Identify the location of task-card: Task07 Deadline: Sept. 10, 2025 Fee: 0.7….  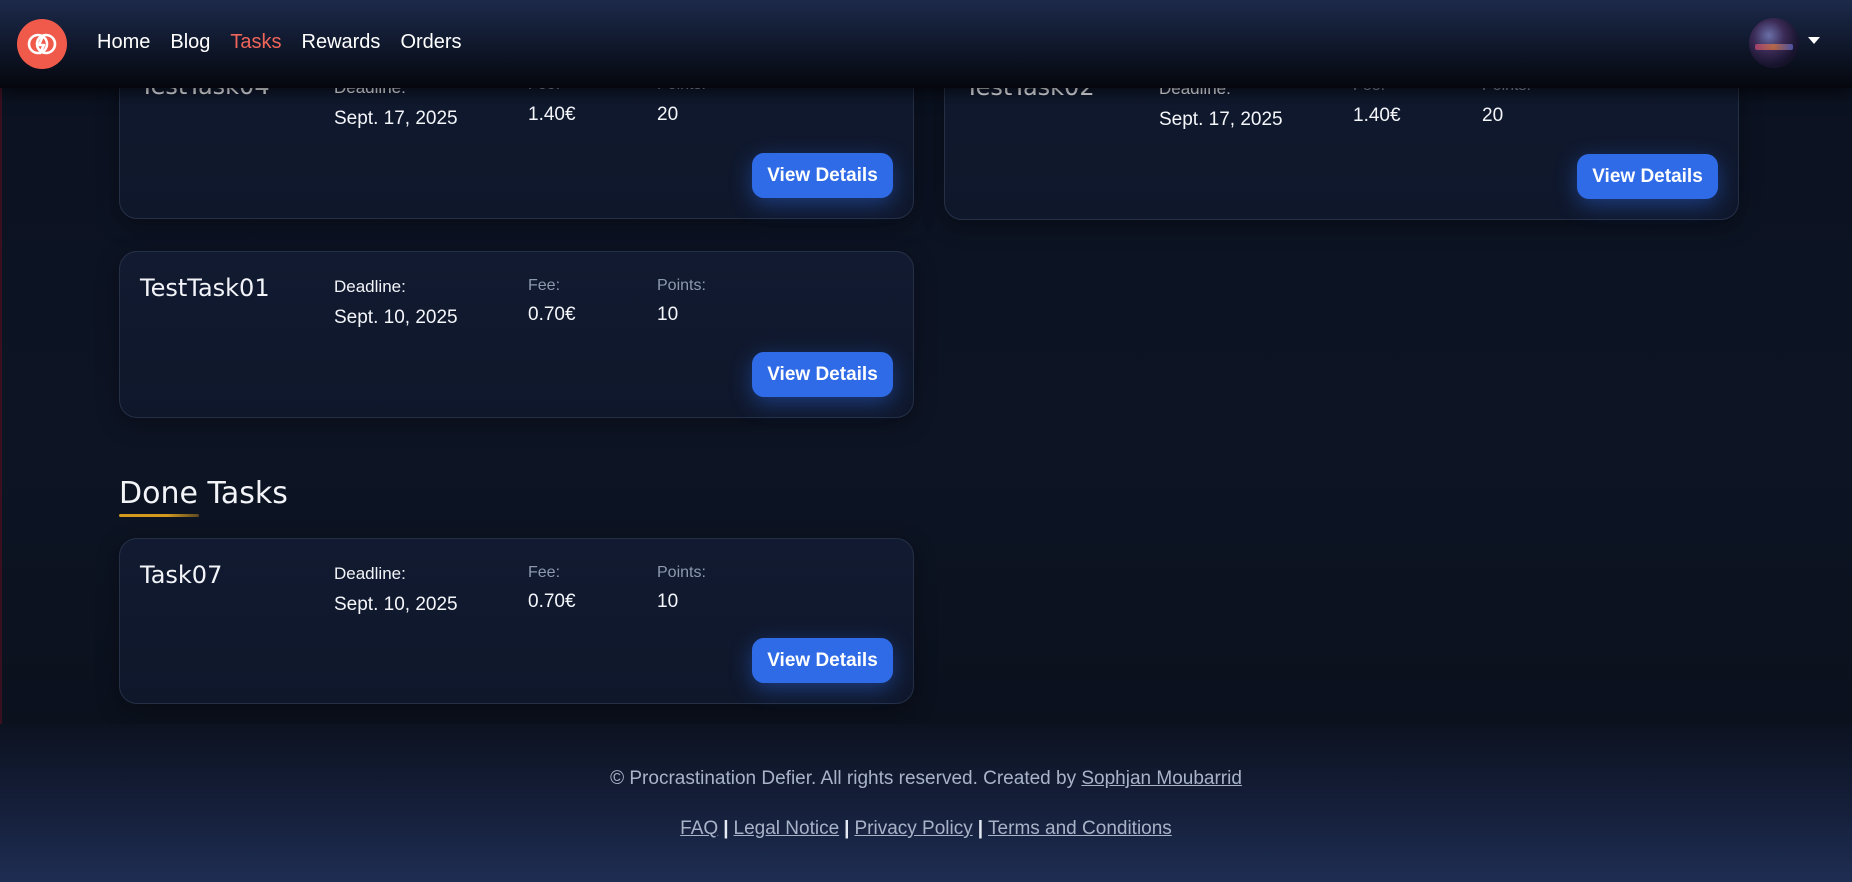
(516, 621).